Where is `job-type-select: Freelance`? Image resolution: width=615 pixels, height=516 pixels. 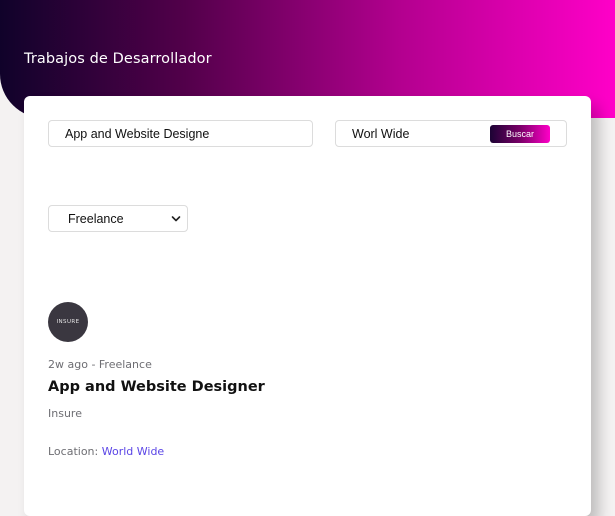 job-type-select: Freelance is located at coordinates (118, 218).